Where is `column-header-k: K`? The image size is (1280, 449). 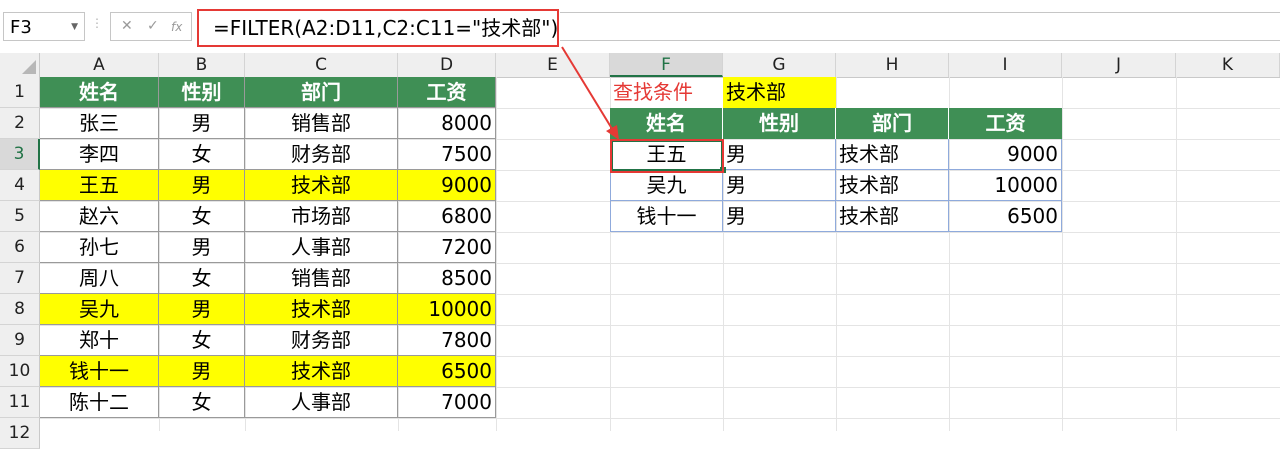 column-header-k: K is located at coordinates (1228, 65).